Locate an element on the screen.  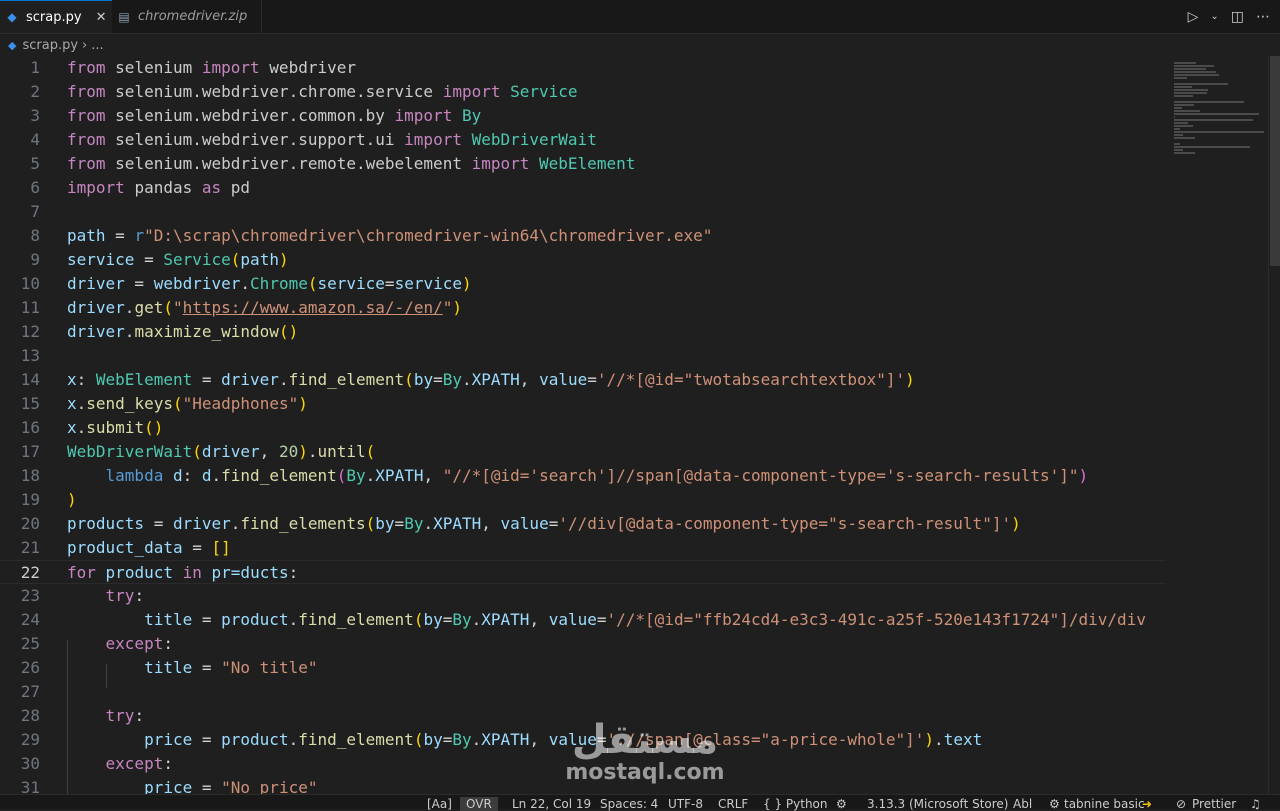
code-line: 6 import pandas as pd is located at coordinates (583, 188).